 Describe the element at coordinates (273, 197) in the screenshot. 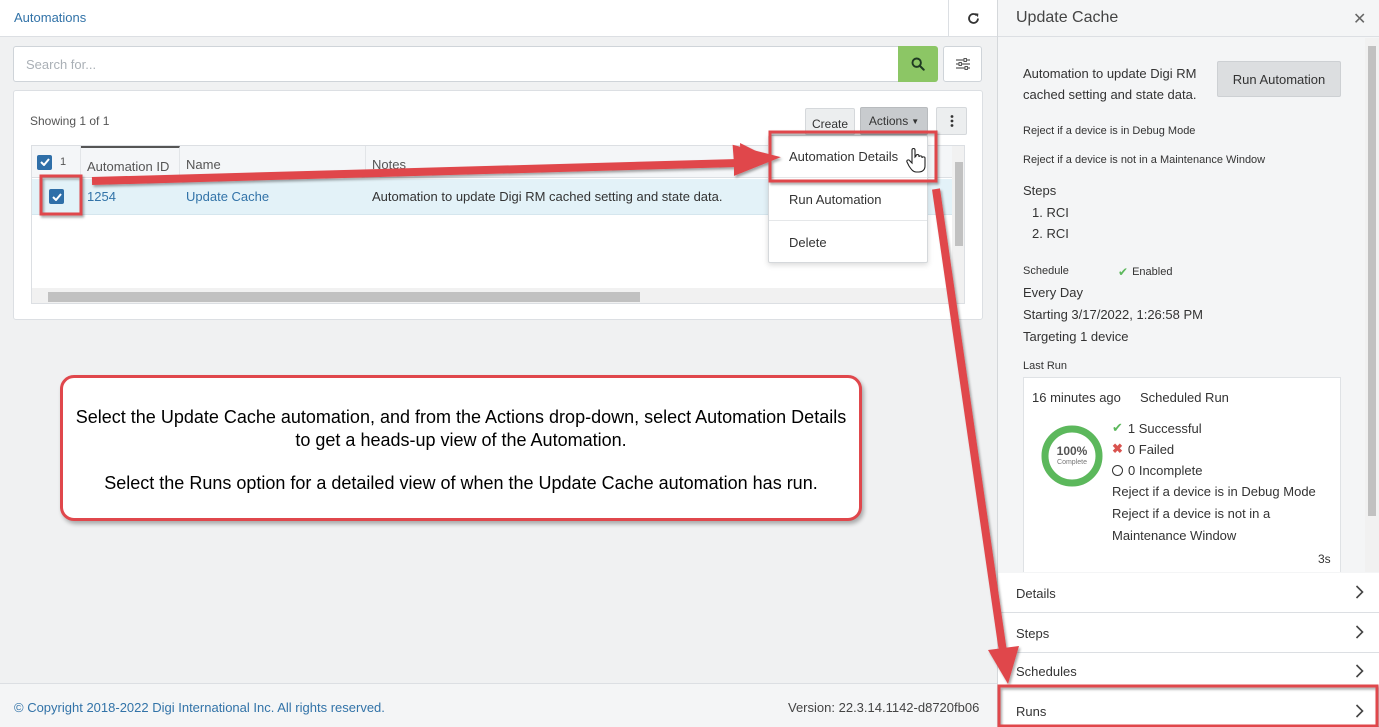

I see `row-name: Update Cache` at that location.